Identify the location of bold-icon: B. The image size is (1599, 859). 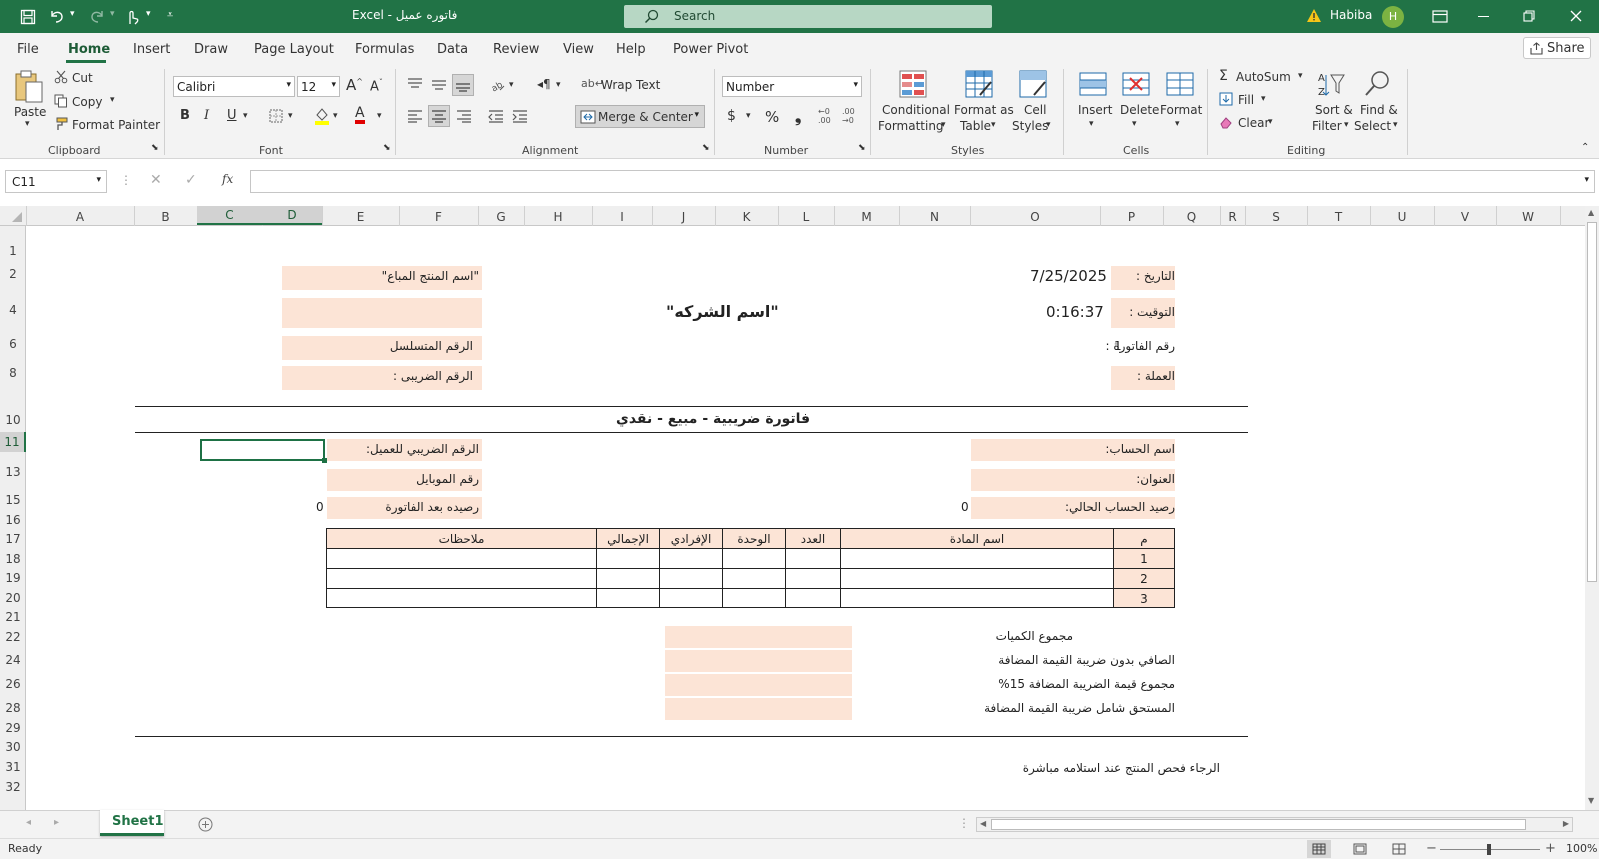
(185, 115).